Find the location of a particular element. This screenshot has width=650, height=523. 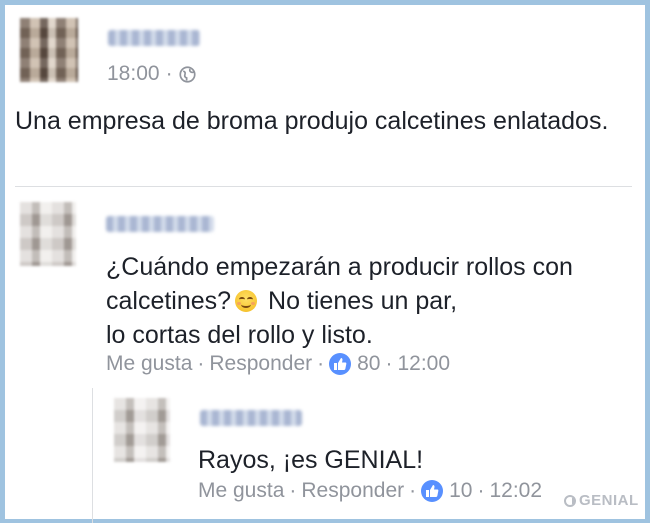

comment-line-3: lo cortas del rollo y listo. is located at coordinates (239, 335).